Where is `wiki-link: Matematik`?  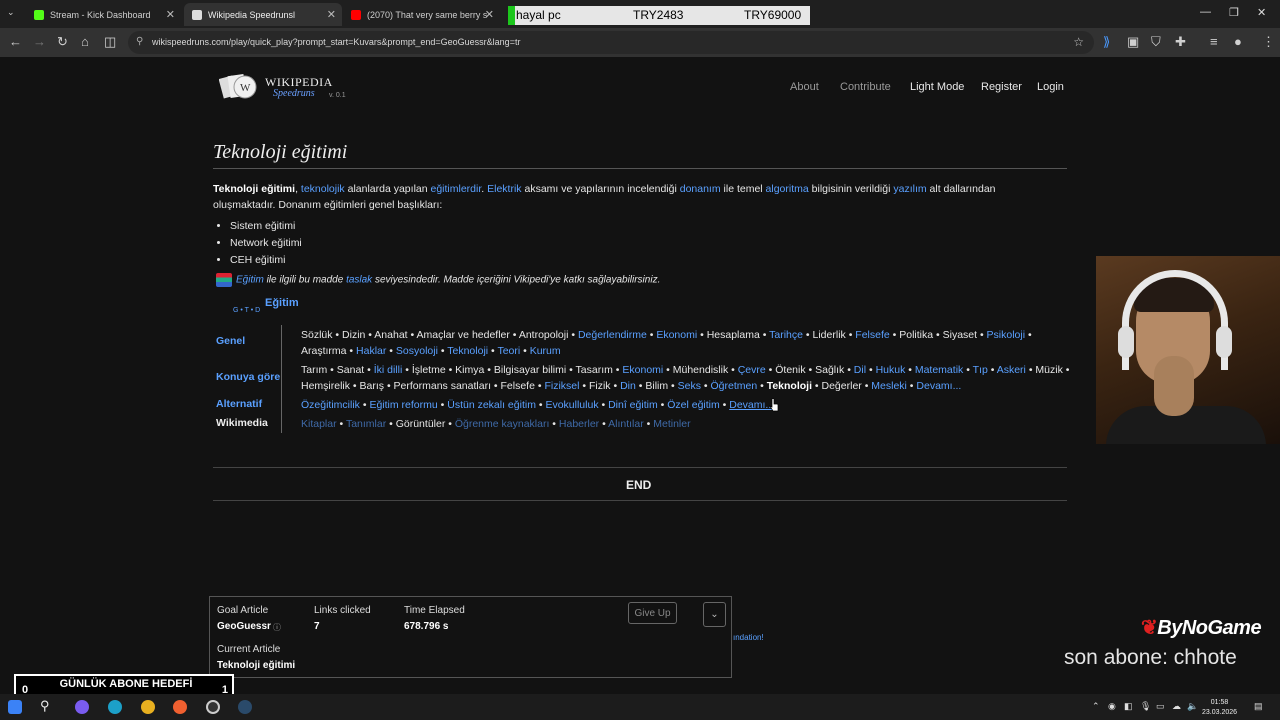 wiki-link: Matematik is located at coordinates (939, 370).